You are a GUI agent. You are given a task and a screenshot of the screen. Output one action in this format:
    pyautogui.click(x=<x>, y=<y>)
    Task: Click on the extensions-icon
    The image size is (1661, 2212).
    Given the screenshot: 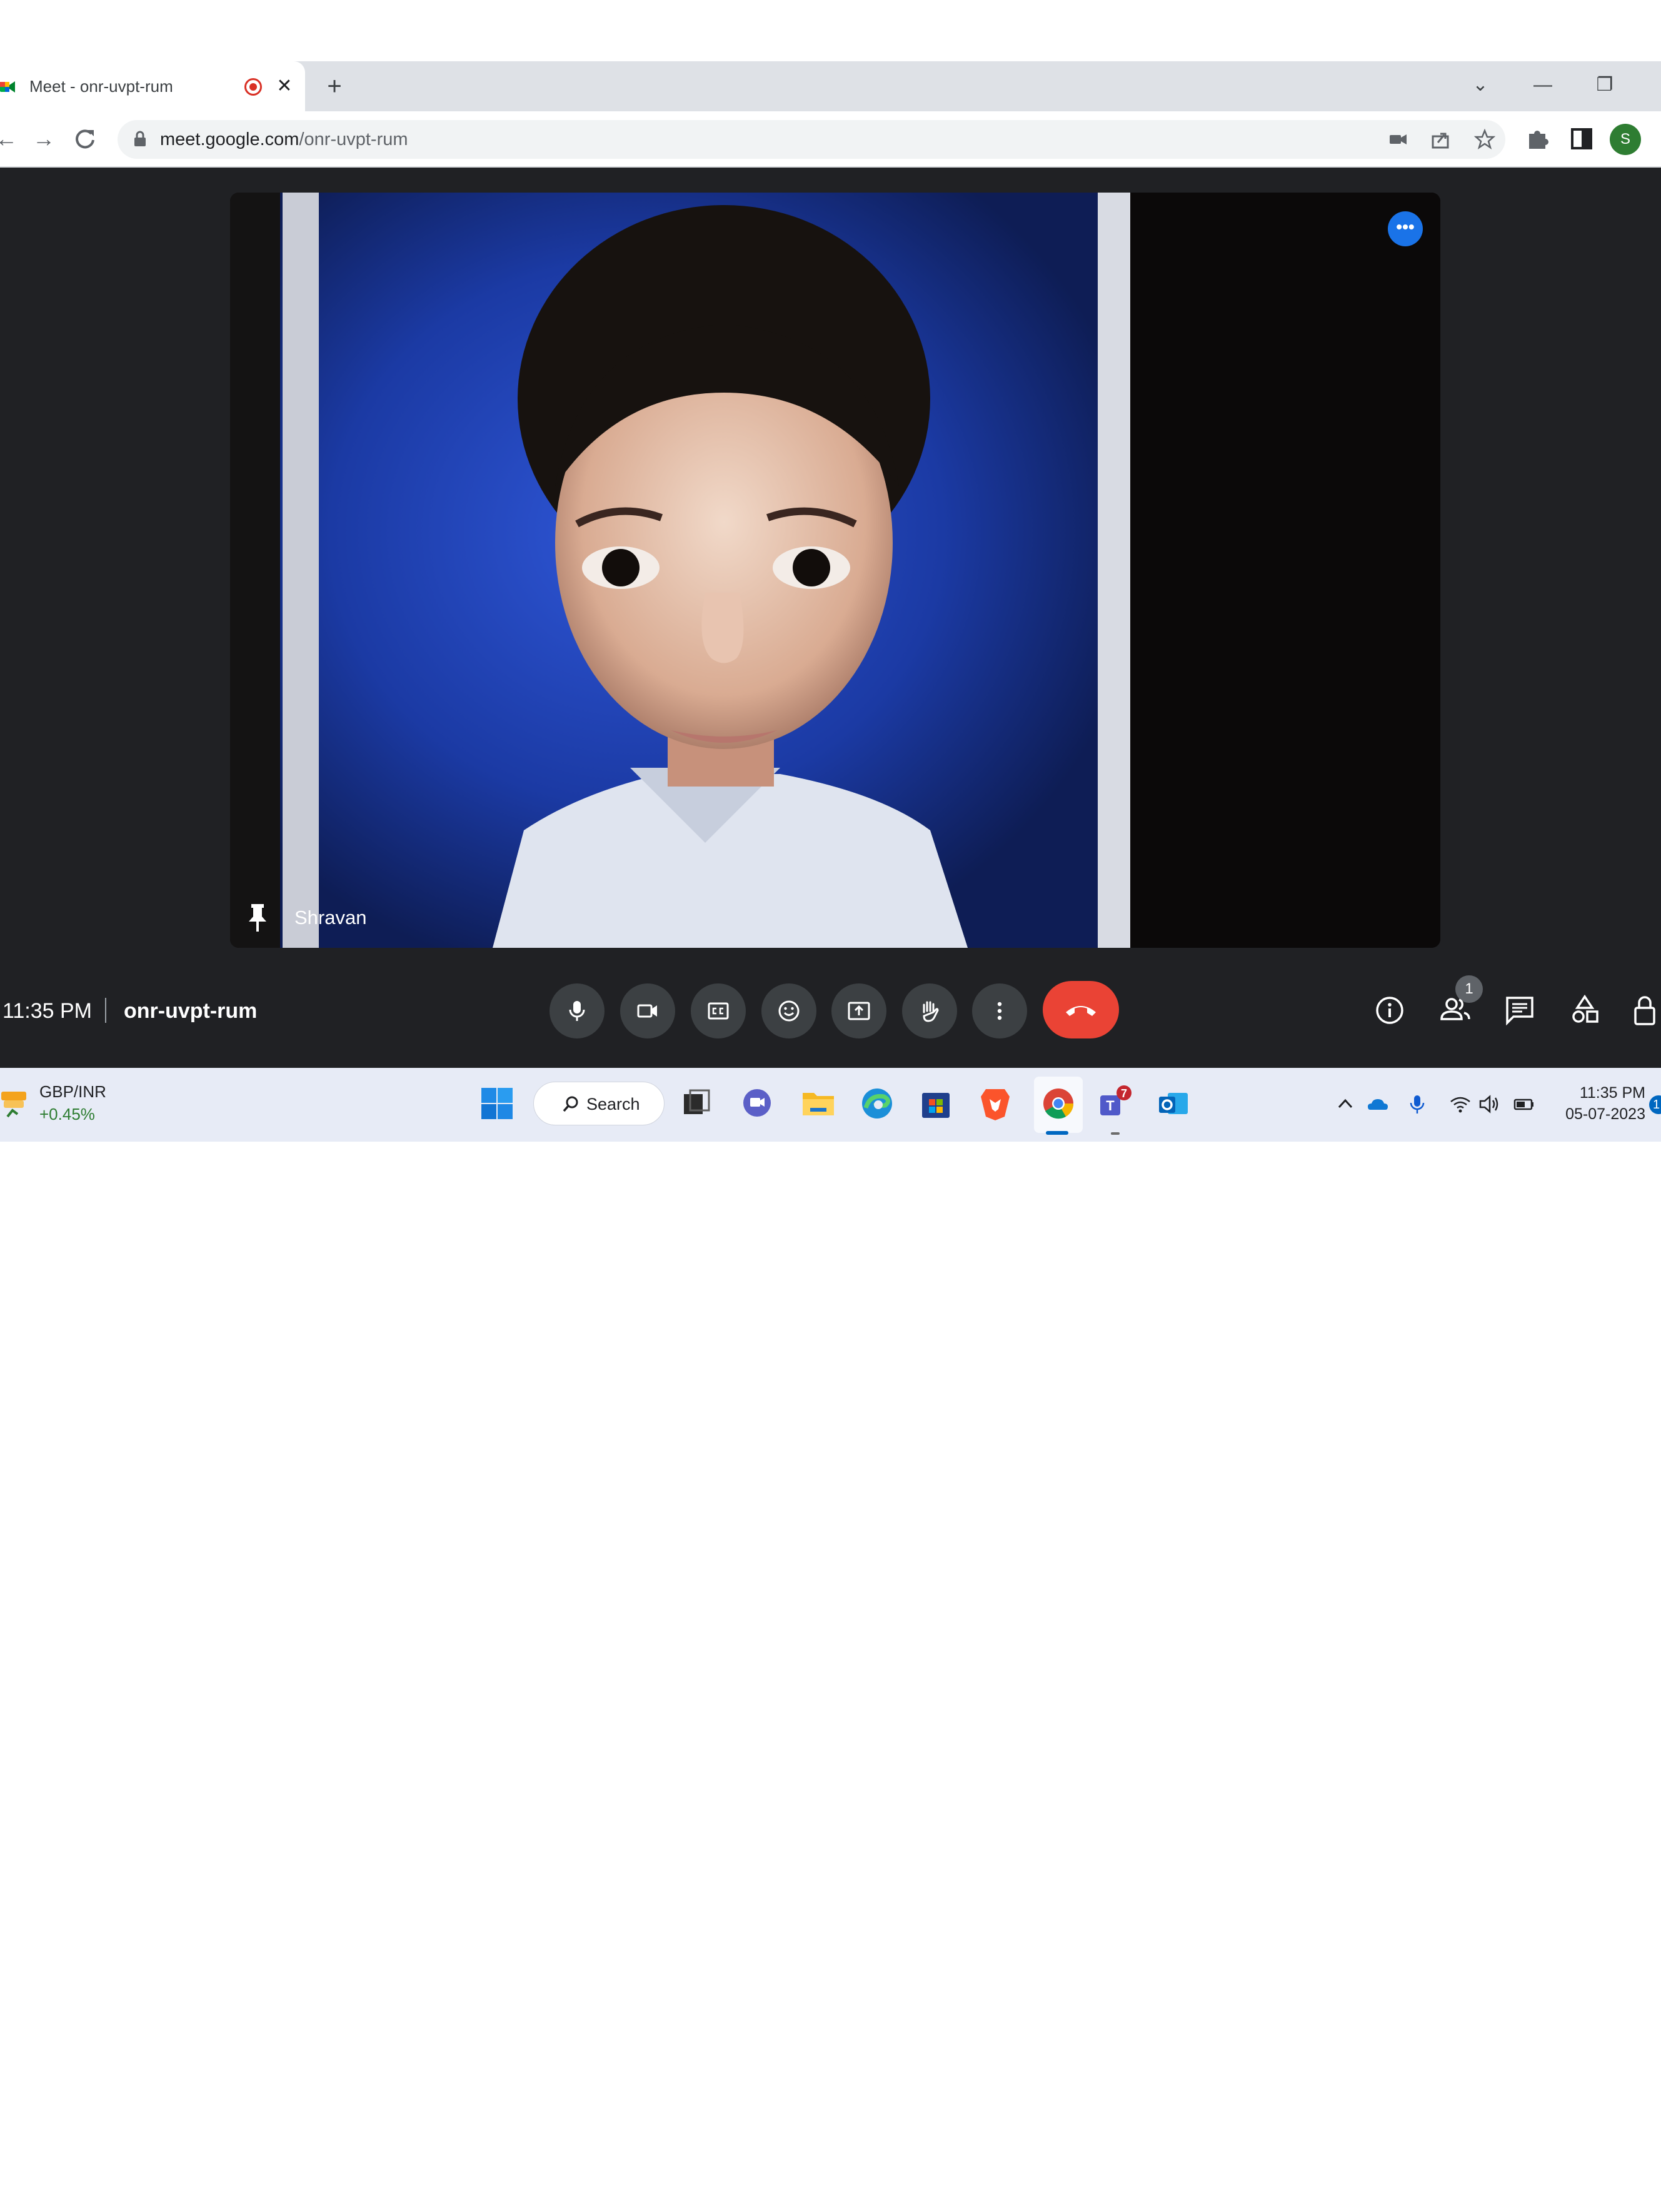 What is the action you would take?
    pyautogui.click(x=1538, y=139)
    